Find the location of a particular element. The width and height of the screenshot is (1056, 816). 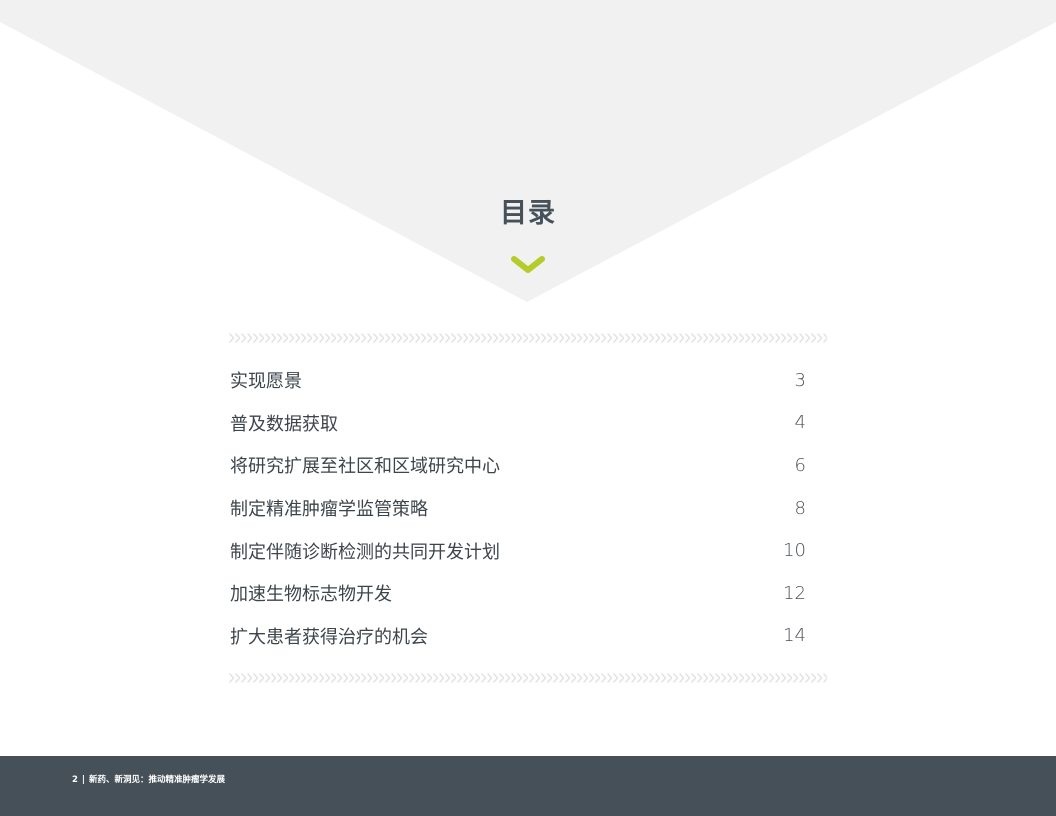

toc-item: 实现愿景 3 is located at coordinates (518, 380).